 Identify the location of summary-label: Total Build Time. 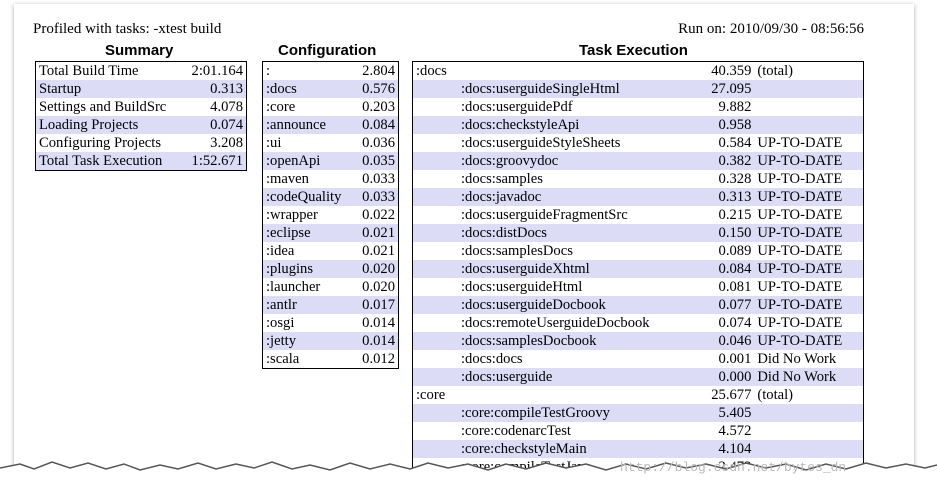
(89, 71).